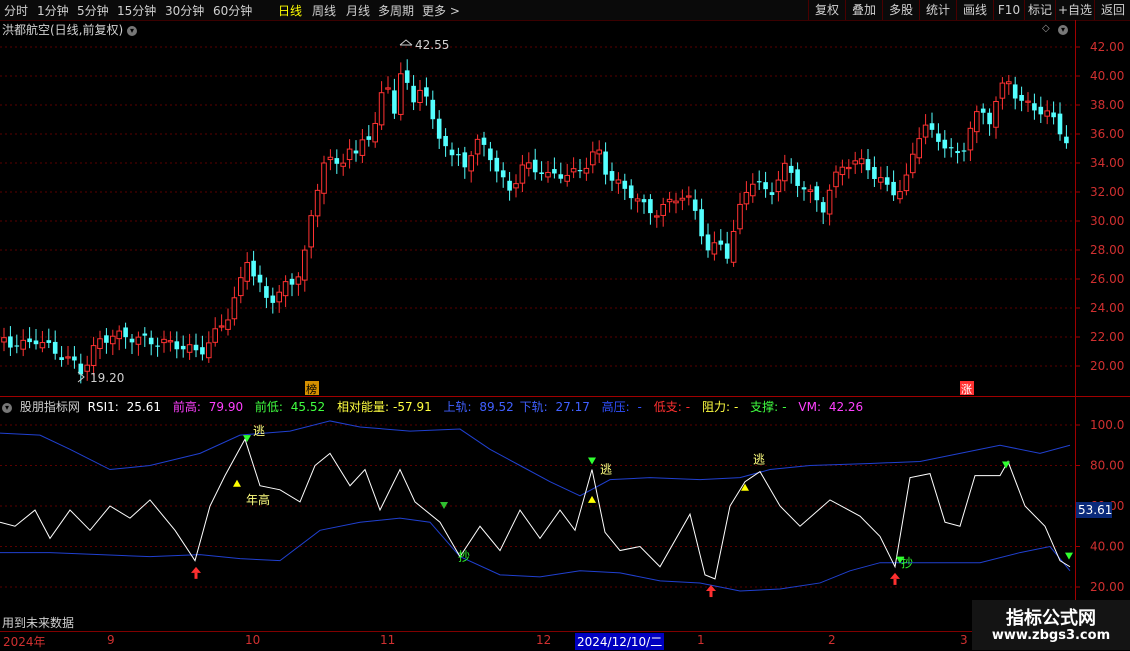  What do you see at coordinates (103, 407) in the screenshot?
I see `rsi1-label-text: RSI1:` at bounding box center [103, 407].